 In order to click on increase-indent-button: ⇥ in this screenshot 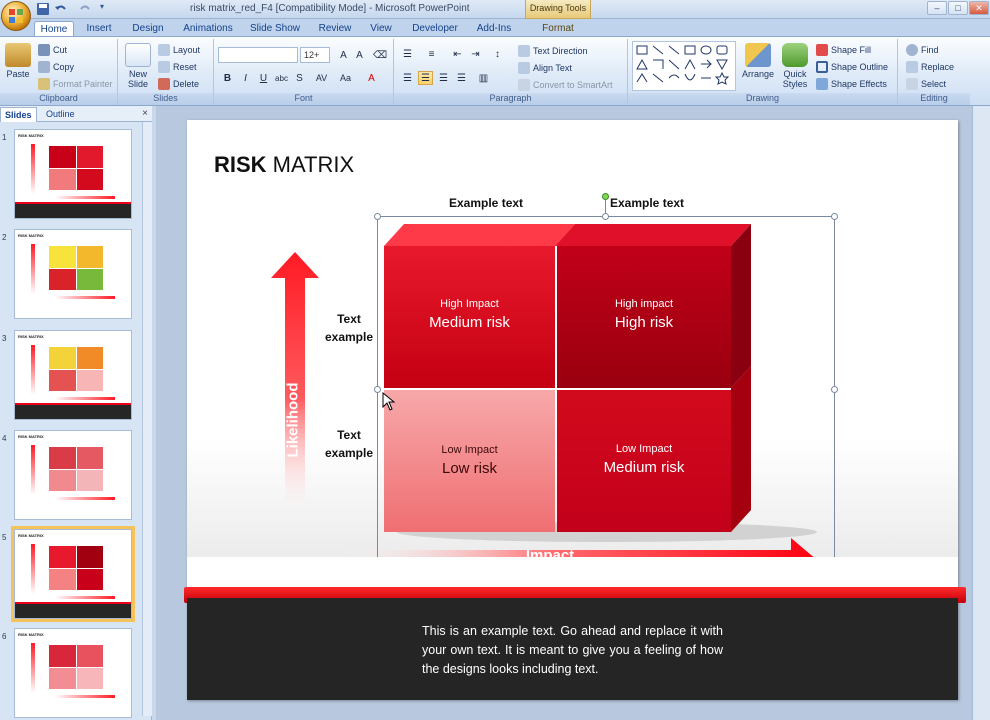, I will do `click(475, 54)`.